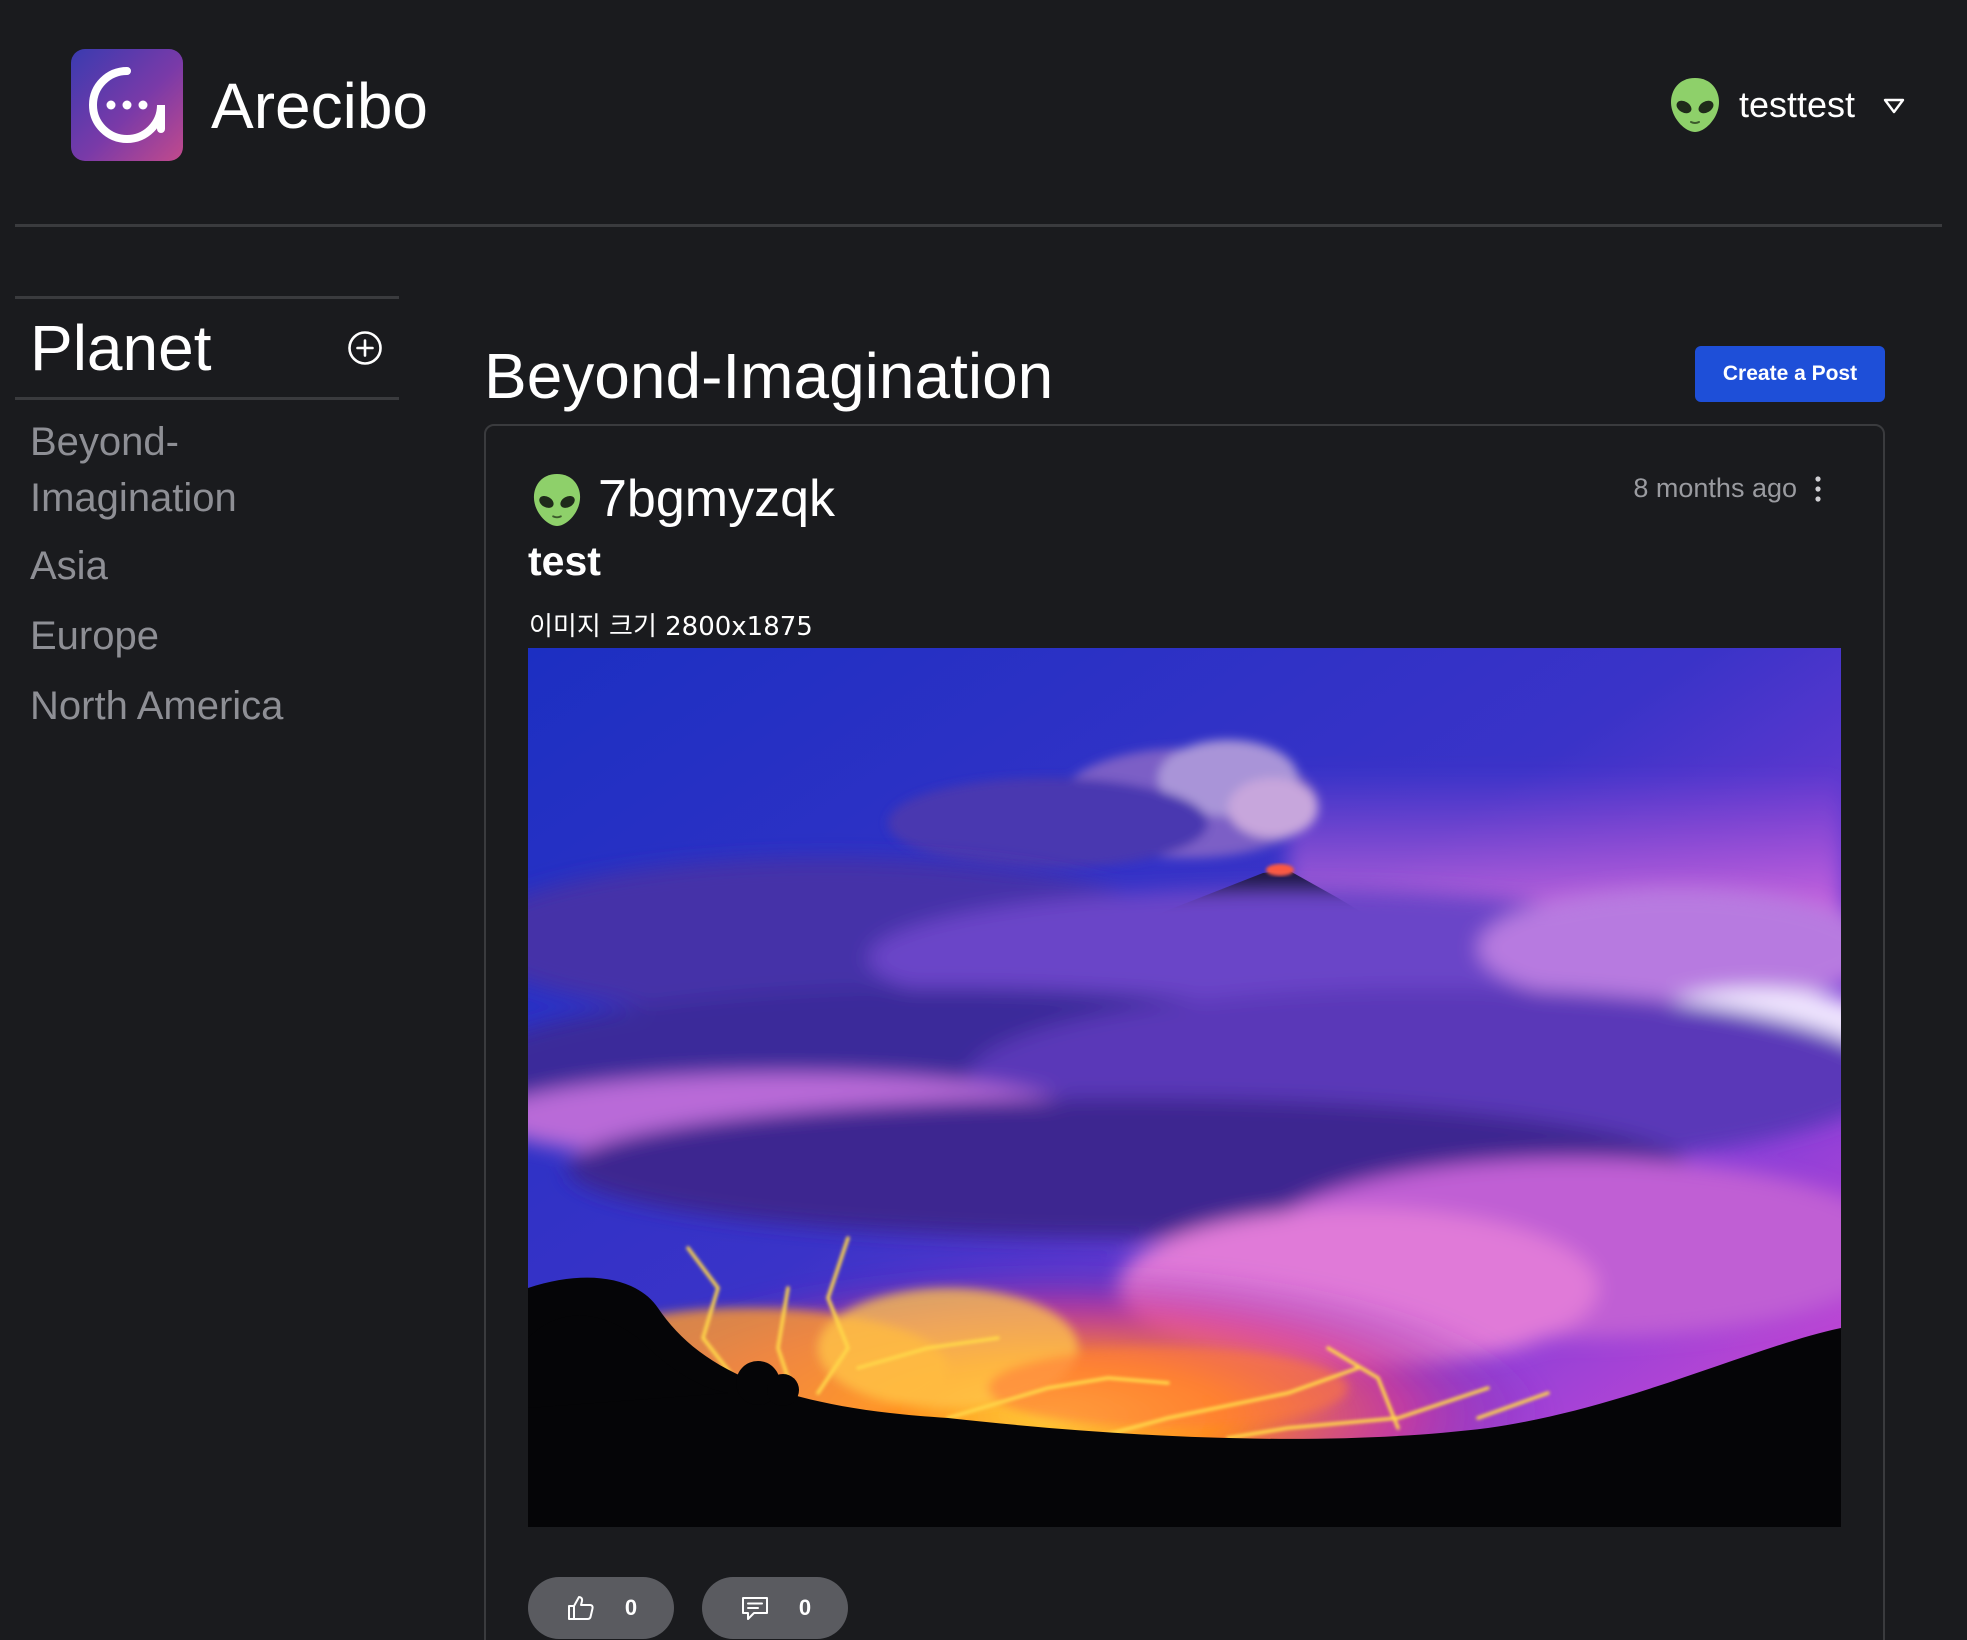  I want to click on like-button: 0, so click(601, 1608).